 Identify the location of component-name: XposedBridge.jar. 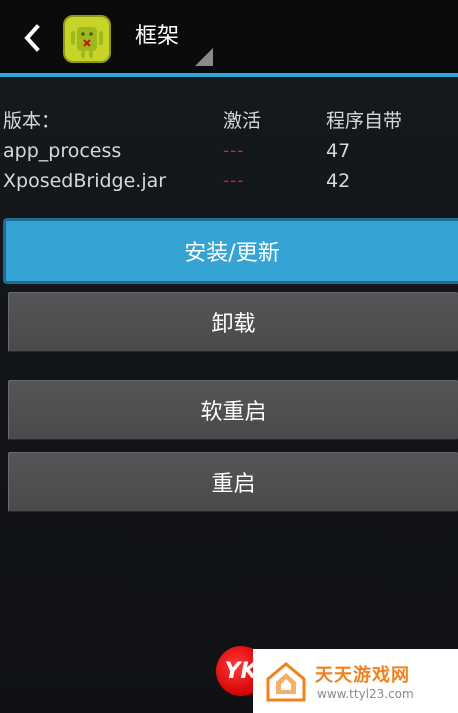
(85, 181).